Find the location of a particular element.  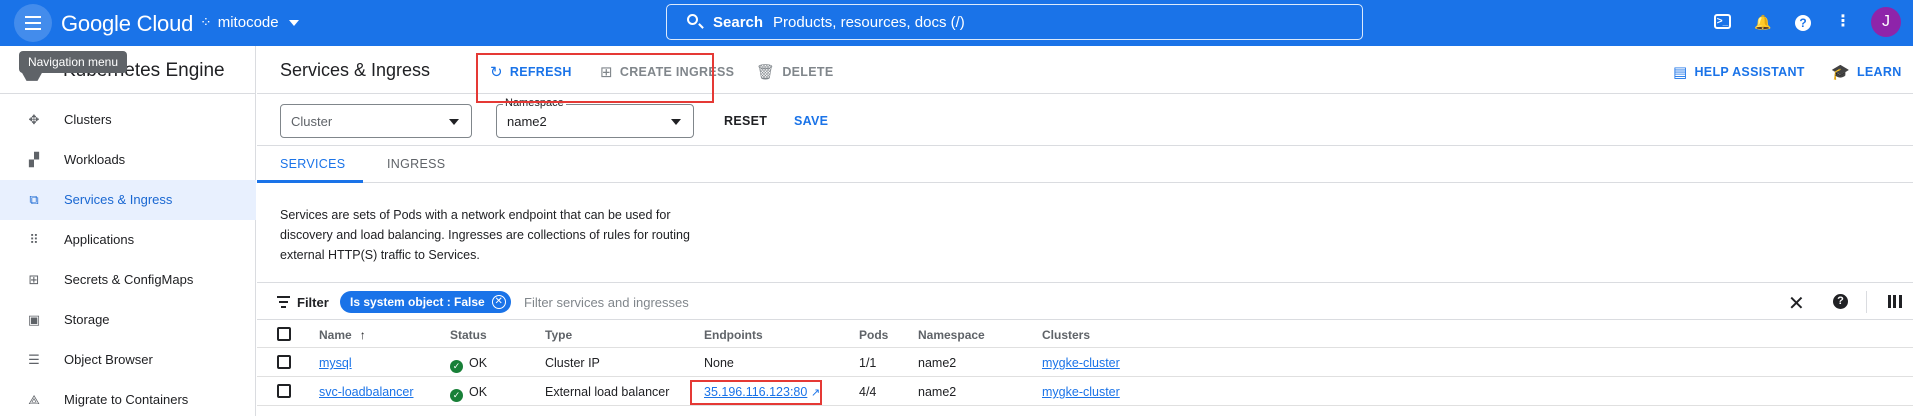

sidebar-item-object-browser: ☰ Object Browser is located at coordinates (128, 360).